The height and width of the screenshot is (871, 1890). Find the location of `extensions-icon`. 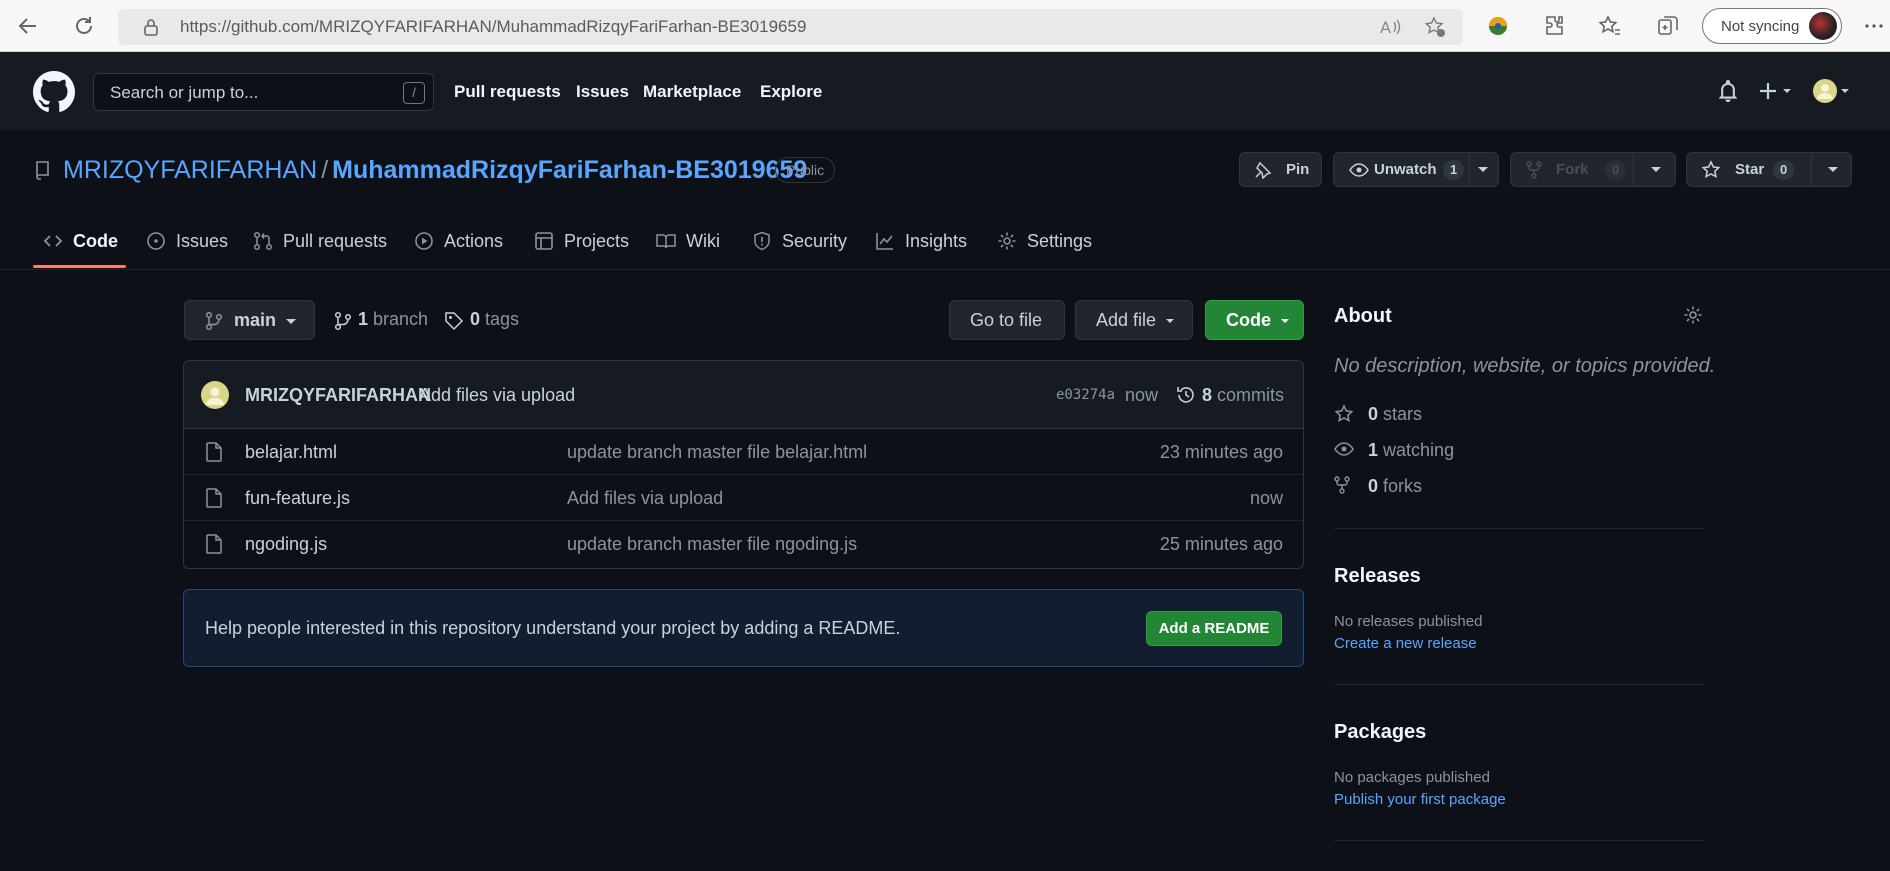

extensions-icon is located at coordinates (1554, 26).